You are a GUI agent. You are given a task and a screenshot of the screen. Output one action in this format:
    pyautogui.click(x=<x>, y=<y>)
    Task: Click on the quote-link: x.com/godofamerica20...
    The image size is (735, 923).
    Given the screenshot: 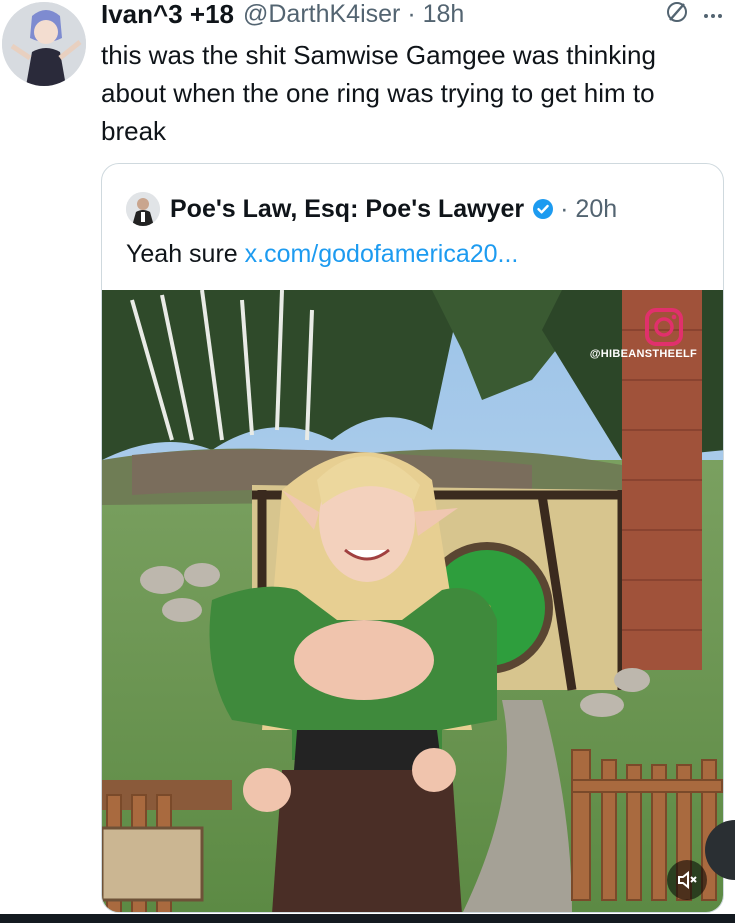 What is the action you would take?
    pyautogui.click(x=382, y=254)
    